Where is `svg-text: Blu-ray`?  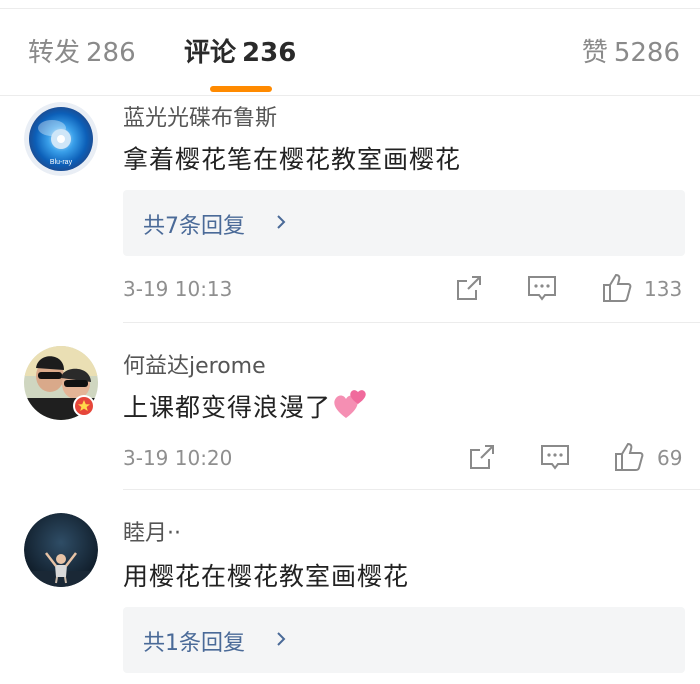
svg-text: Blu-ray is located at coordinates (61, 162).